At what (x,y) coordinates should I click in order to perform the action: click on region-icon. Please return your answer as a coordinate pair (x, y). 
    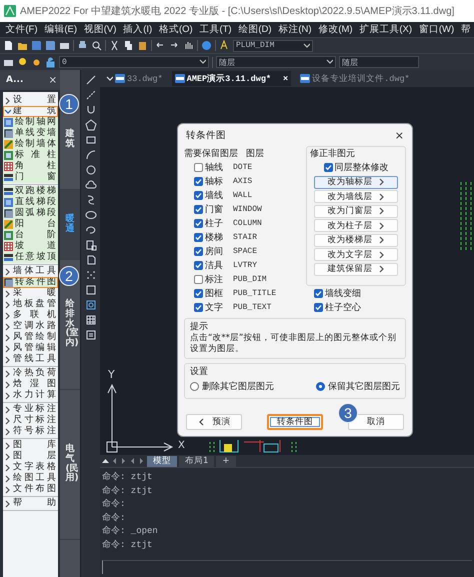
    Looking at the image, I should click on (90, 305).